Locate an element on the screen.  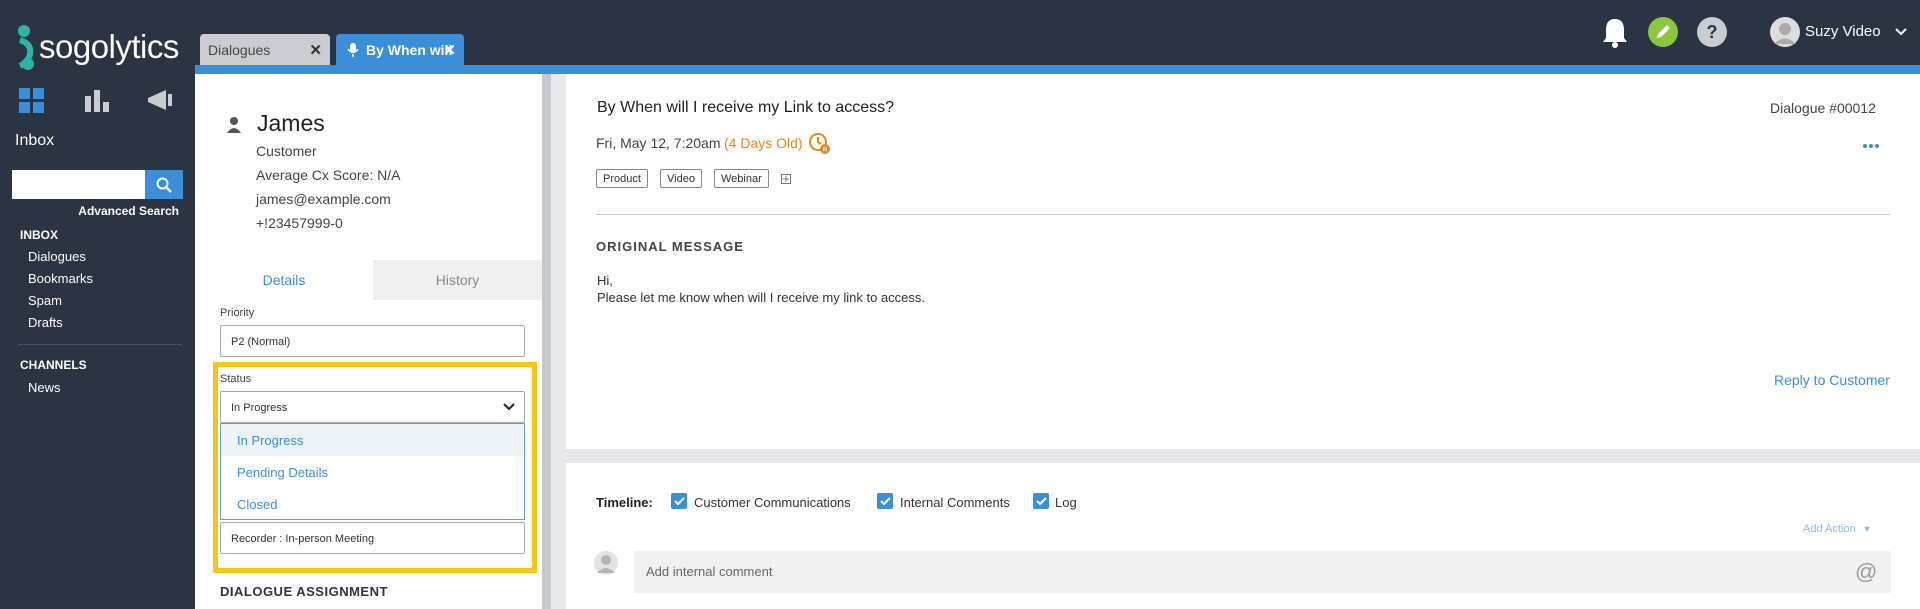
tab-label: Dialogues is located at coordinates (239, 49).